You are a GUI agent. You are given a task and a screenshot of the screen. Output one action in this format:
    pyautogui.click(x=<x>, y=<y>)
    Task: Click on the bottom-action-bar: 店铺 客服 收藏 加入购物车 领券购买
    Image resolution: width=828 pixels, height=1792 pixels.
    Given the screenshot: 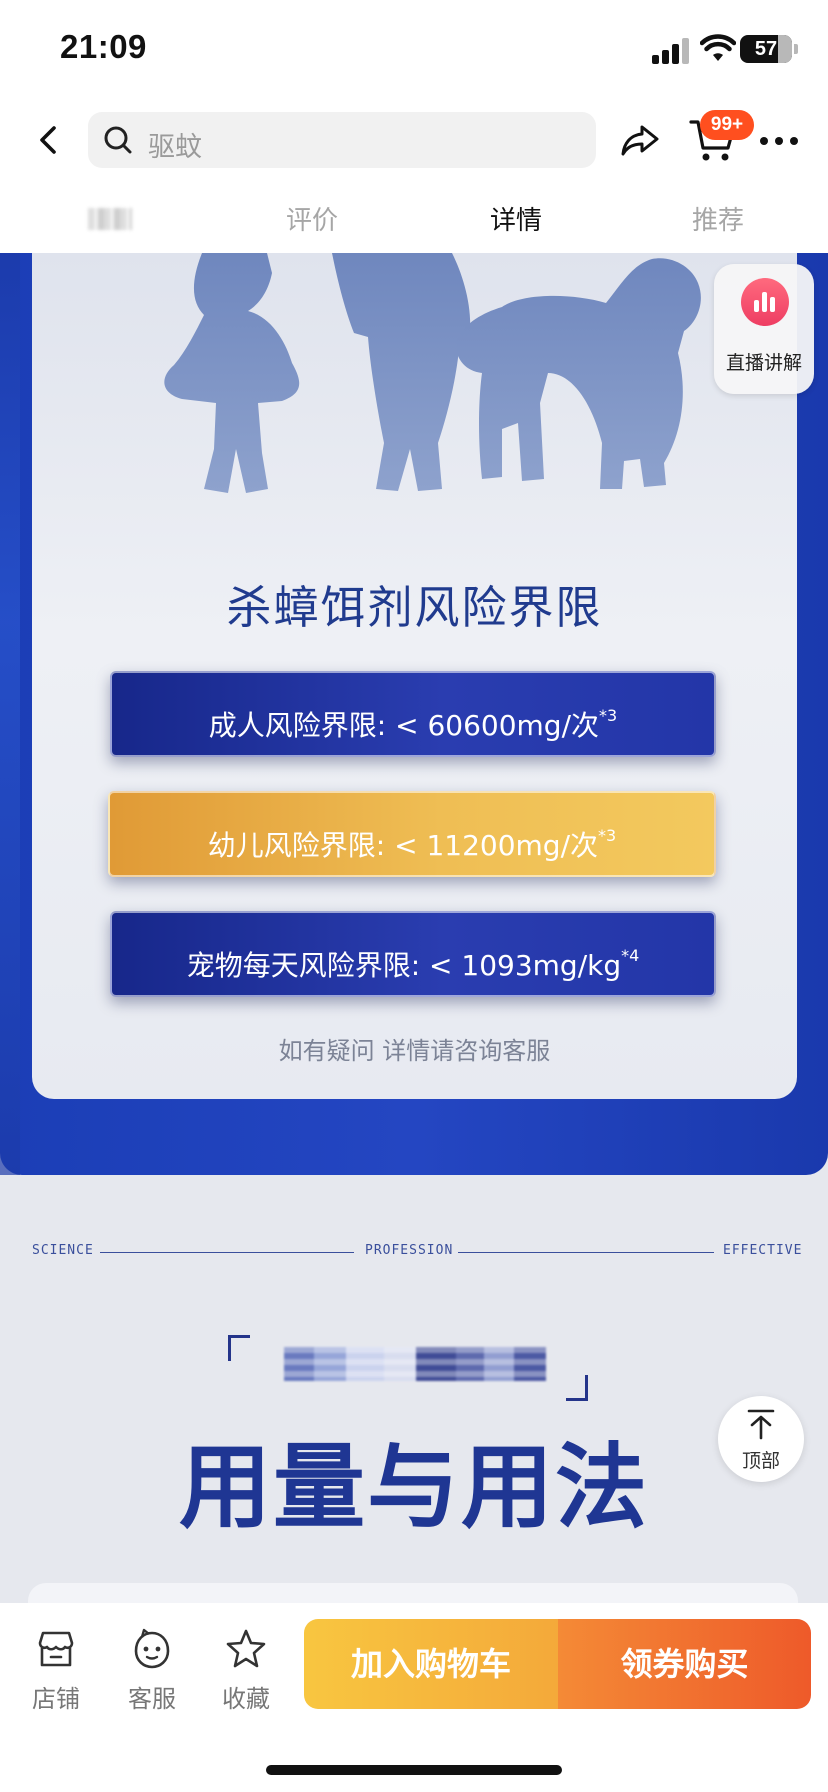 What is the action you would take?
    pyautogui.click(x=414, y=1697)
    